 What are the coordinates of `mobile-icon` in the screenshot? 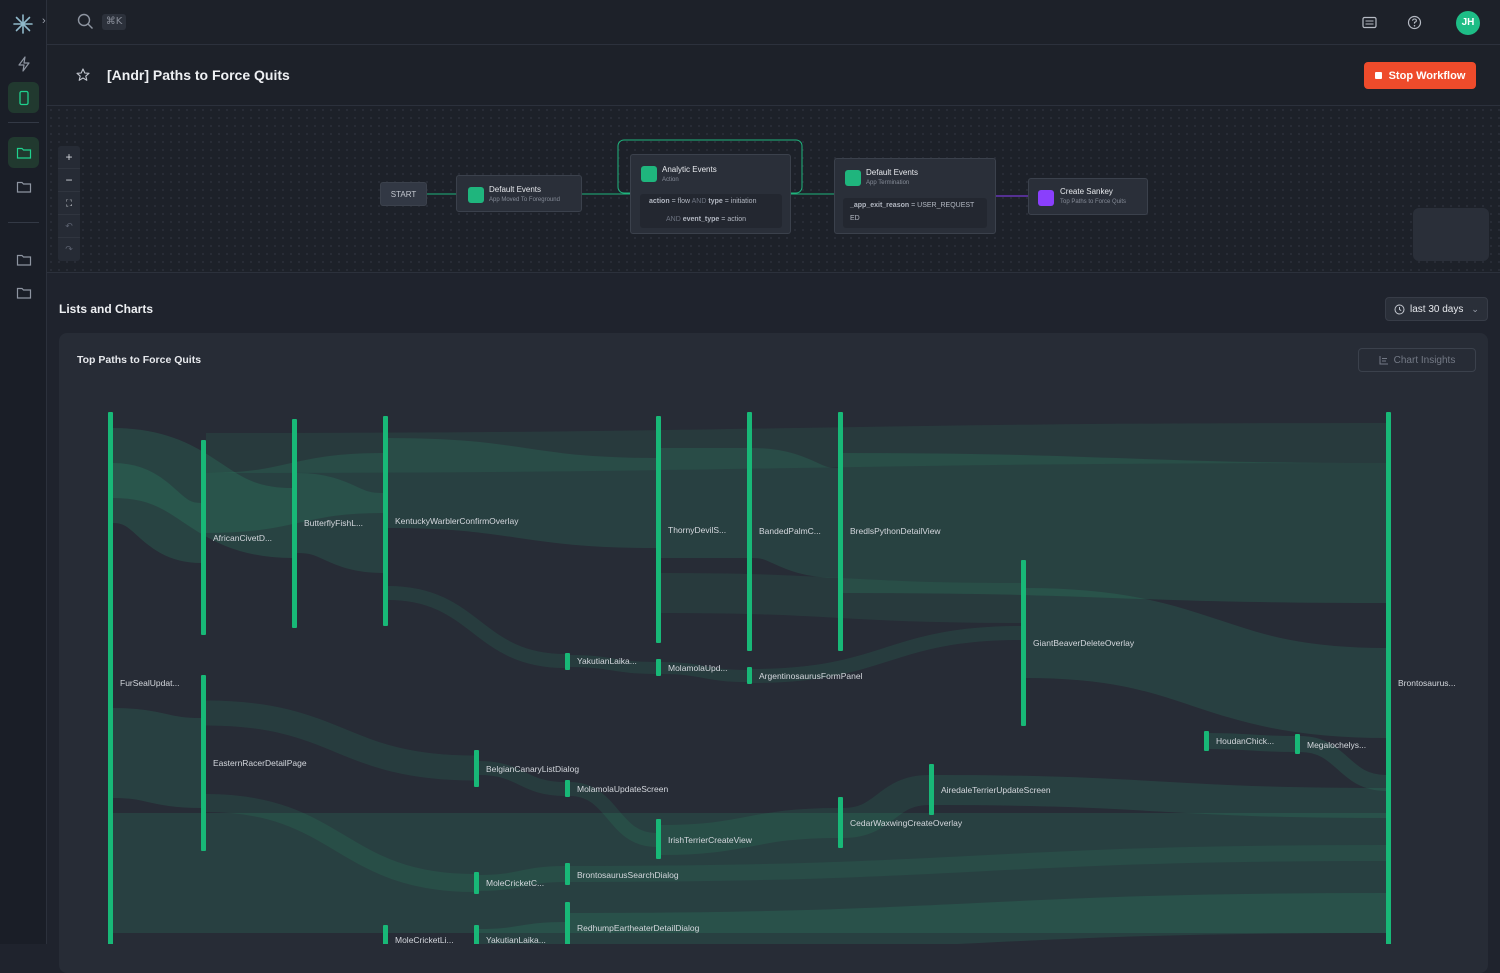 It's located at (23, 97).